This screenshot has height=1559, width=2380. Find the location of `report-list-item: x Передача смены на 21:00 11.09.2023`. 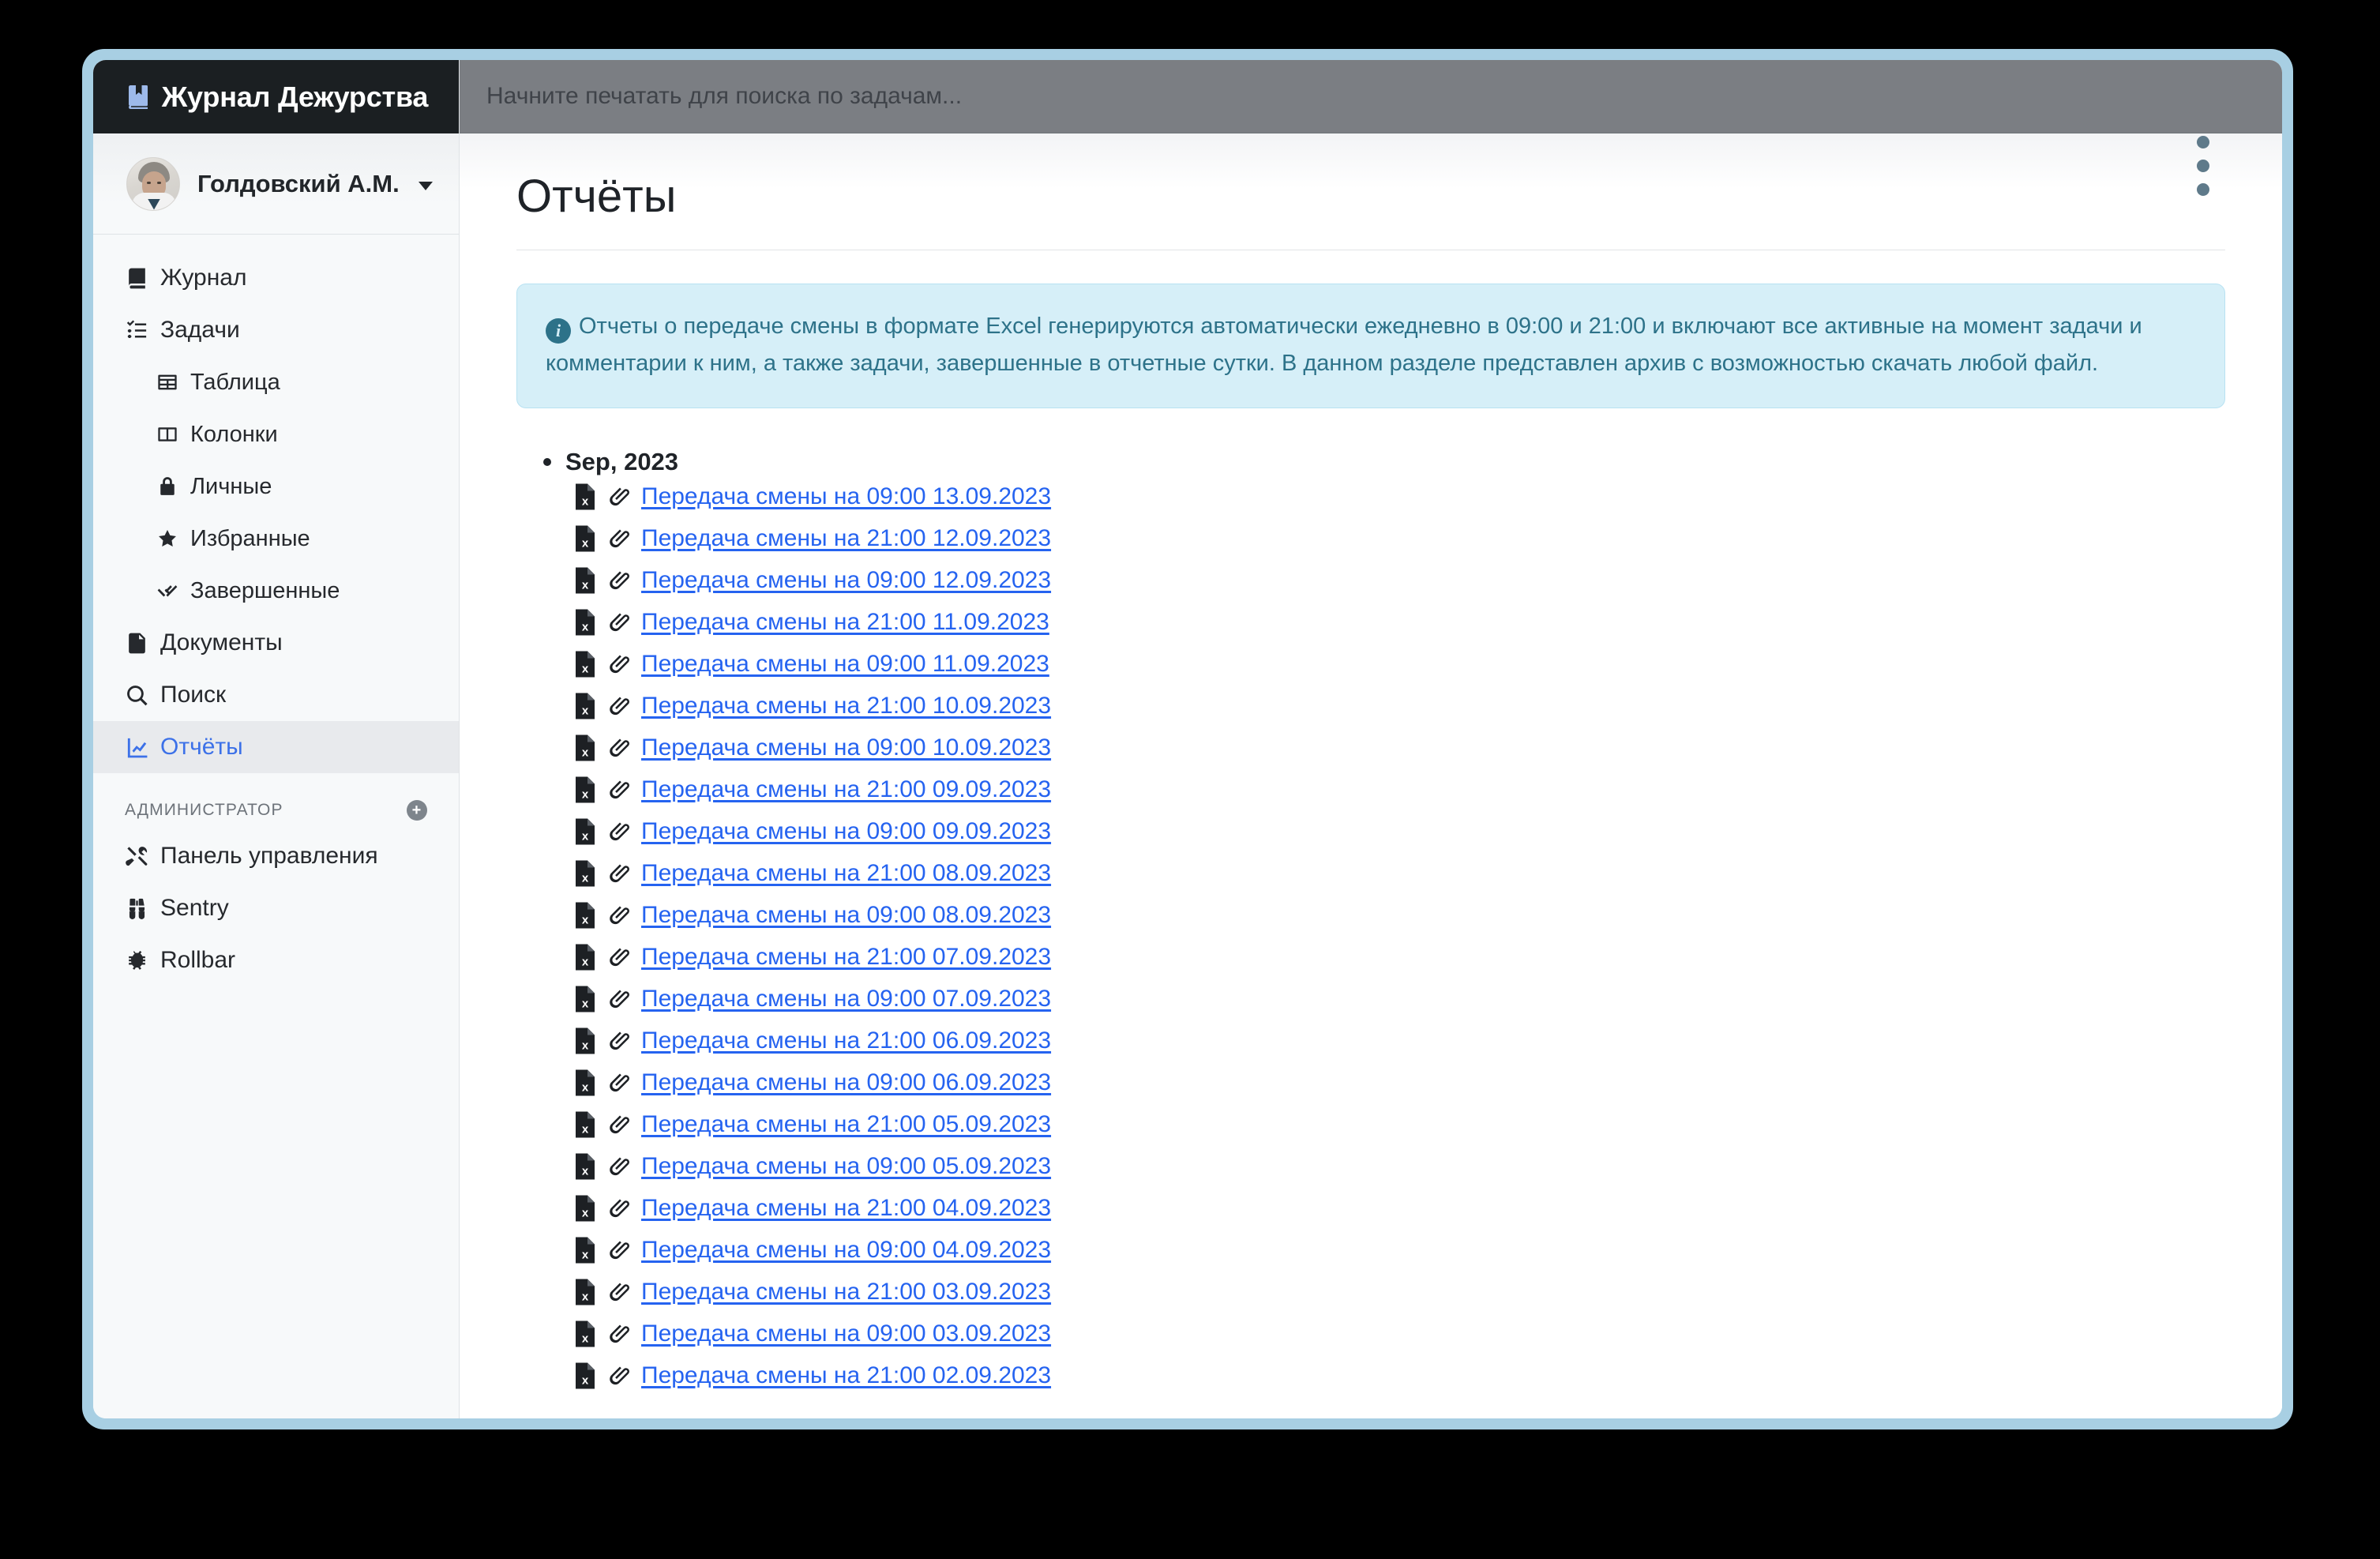

report-list-item: x Передача смены на 21:00 11.09.2023 is located at coordinates (1370, 623).